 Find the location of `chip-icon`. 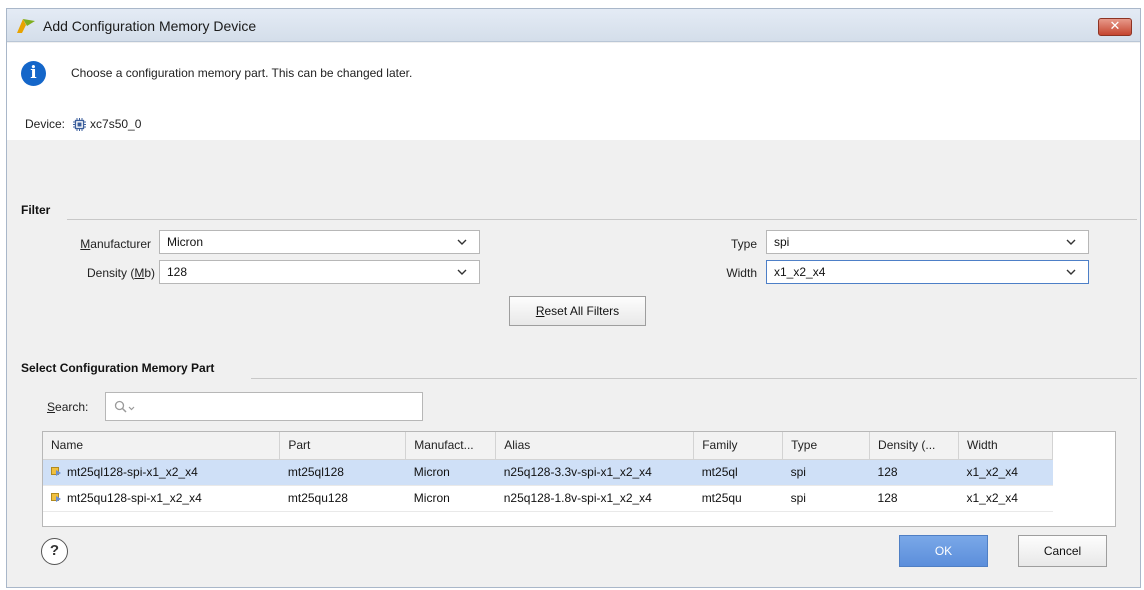

chip-icon is located at coordinates (80, 124).